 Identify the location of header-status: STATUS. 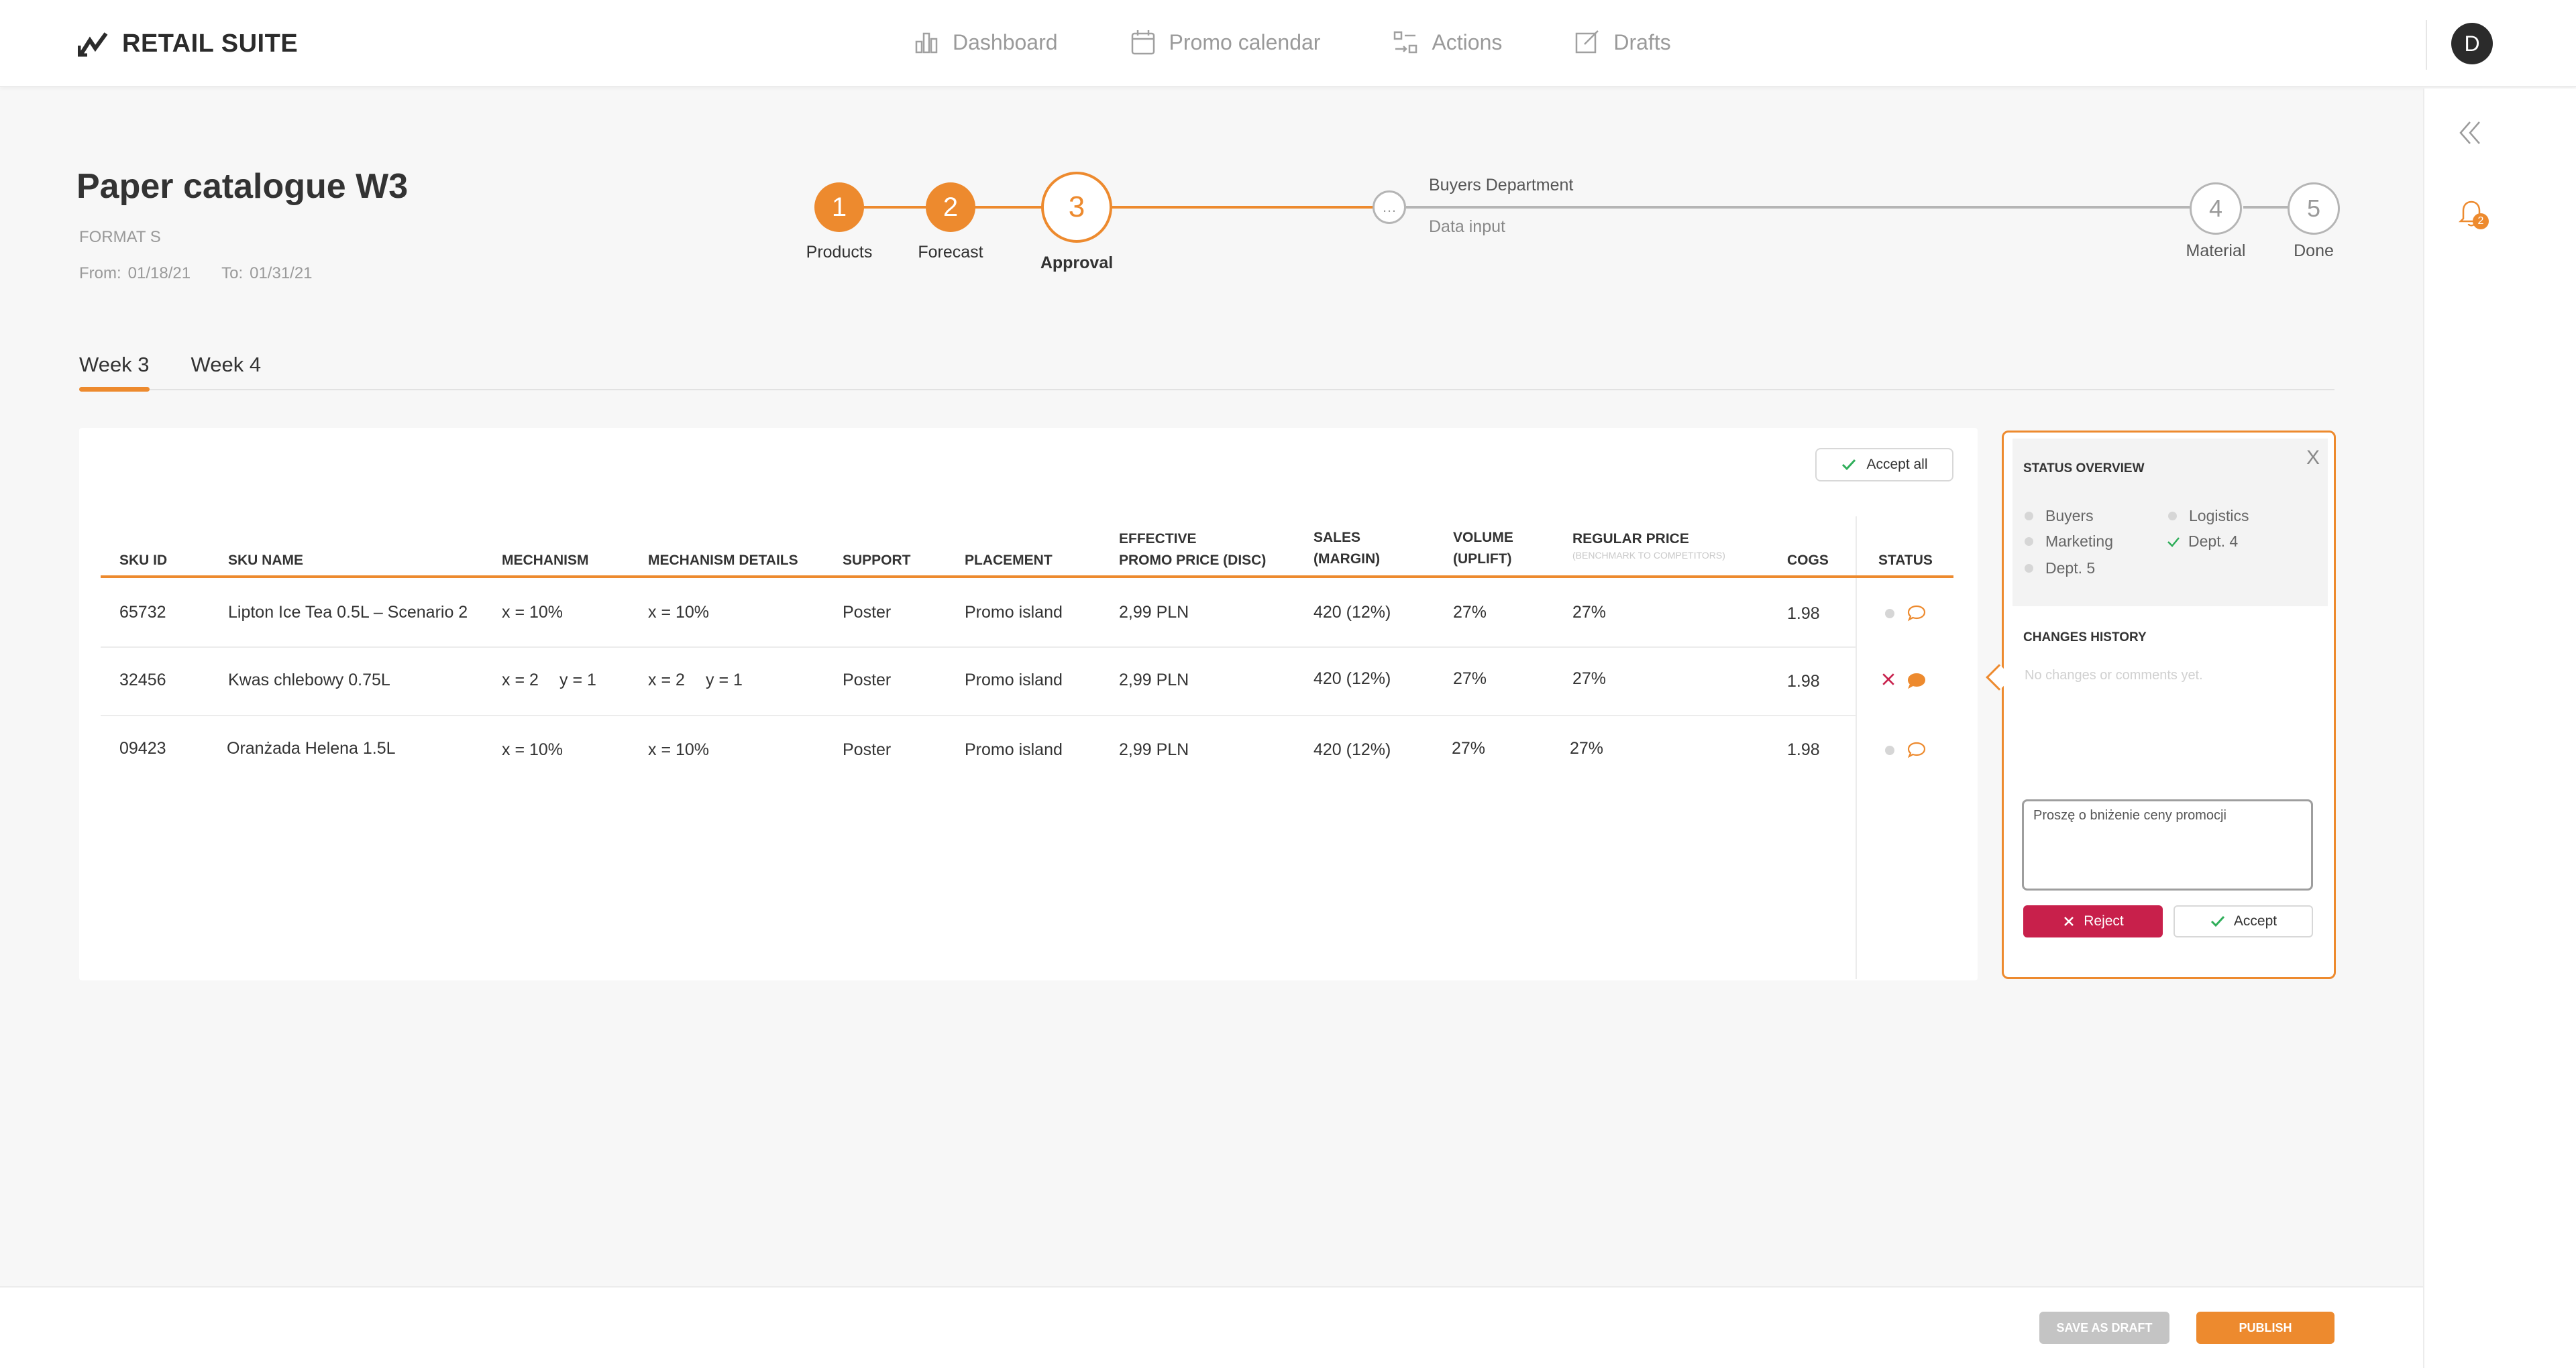
(1905, 560).